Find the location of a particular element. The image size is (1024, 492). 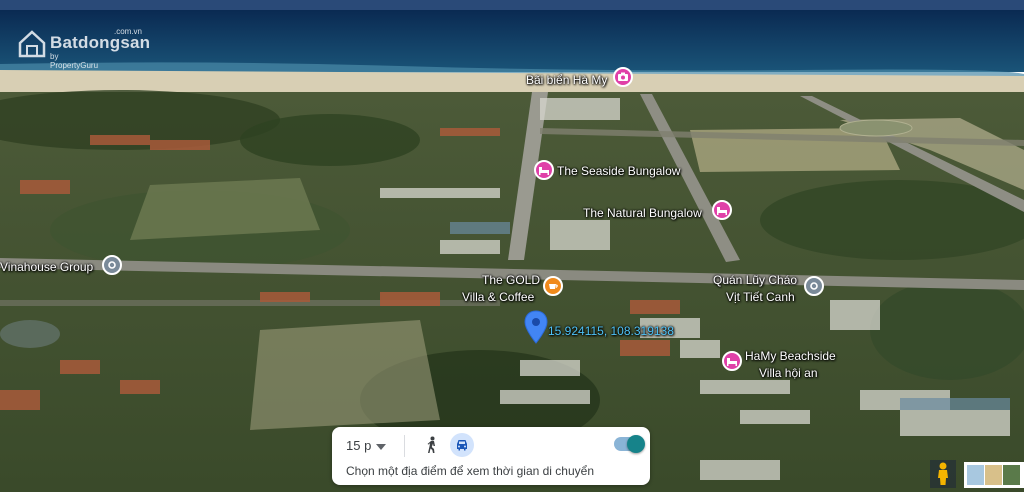

place-label-gold-villa: The GOLD is located at coordinates (511, 280).